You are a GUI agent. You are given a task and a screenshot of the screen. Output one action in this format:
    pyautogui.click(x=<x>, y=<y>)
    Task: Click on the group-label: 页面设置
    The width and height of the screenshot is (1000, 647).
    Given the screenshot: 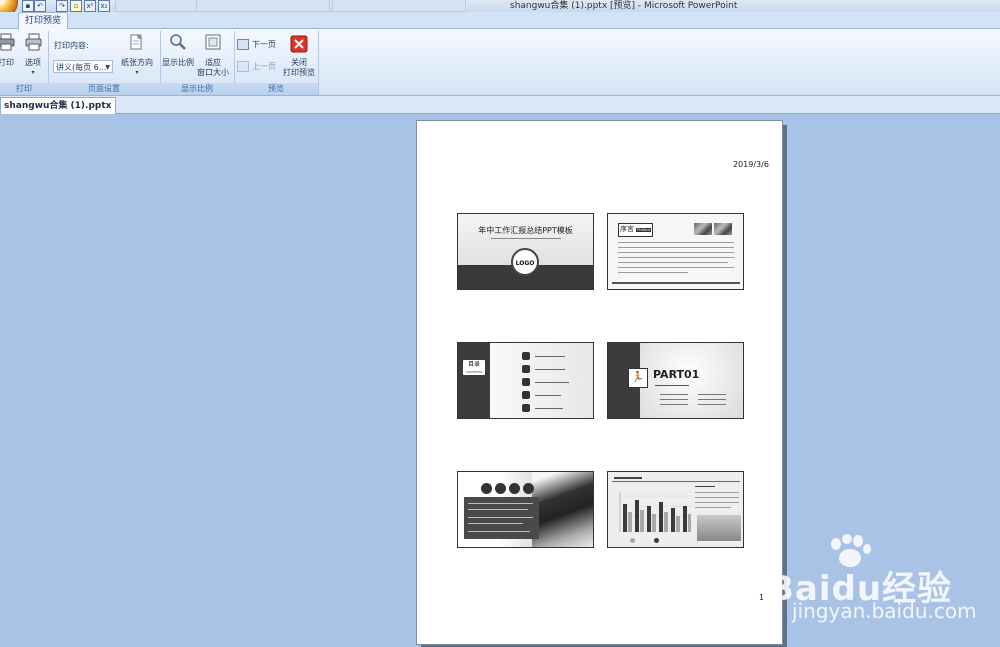 What is the action you would take?
    pyautogui.click(x=104, y=89)
    